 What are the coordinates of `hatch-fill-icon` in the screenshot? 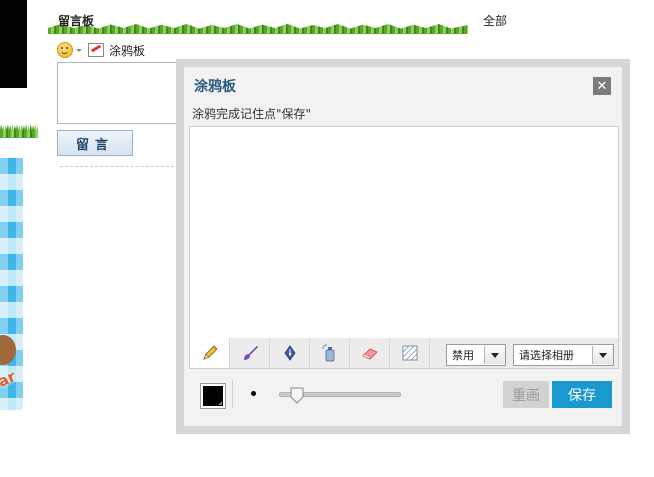 It's located at (409, 353).